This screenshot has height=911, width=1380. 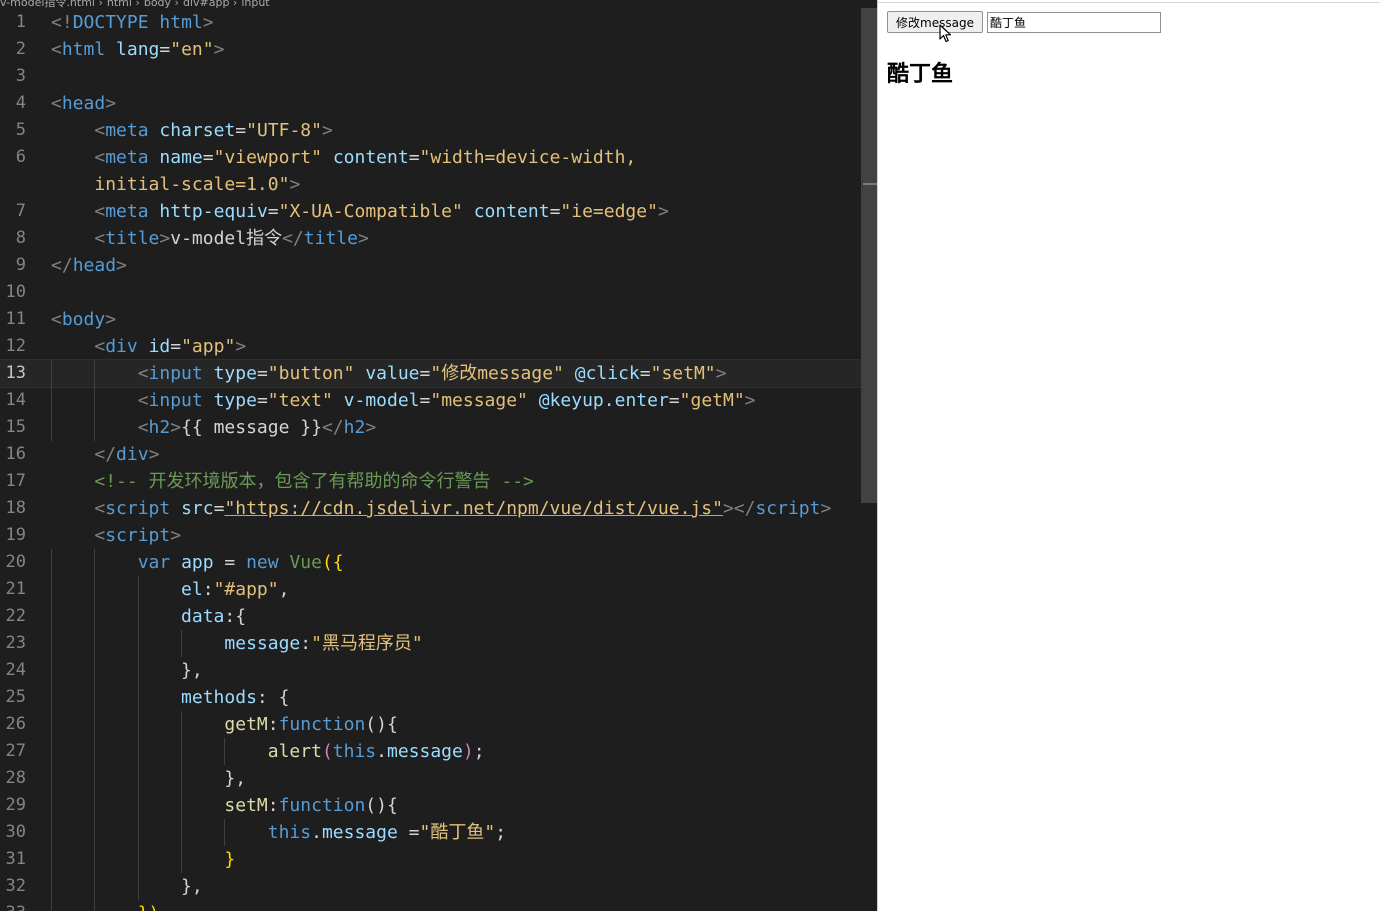 I want to click on line-number: 27, so click(x=15, y=751).